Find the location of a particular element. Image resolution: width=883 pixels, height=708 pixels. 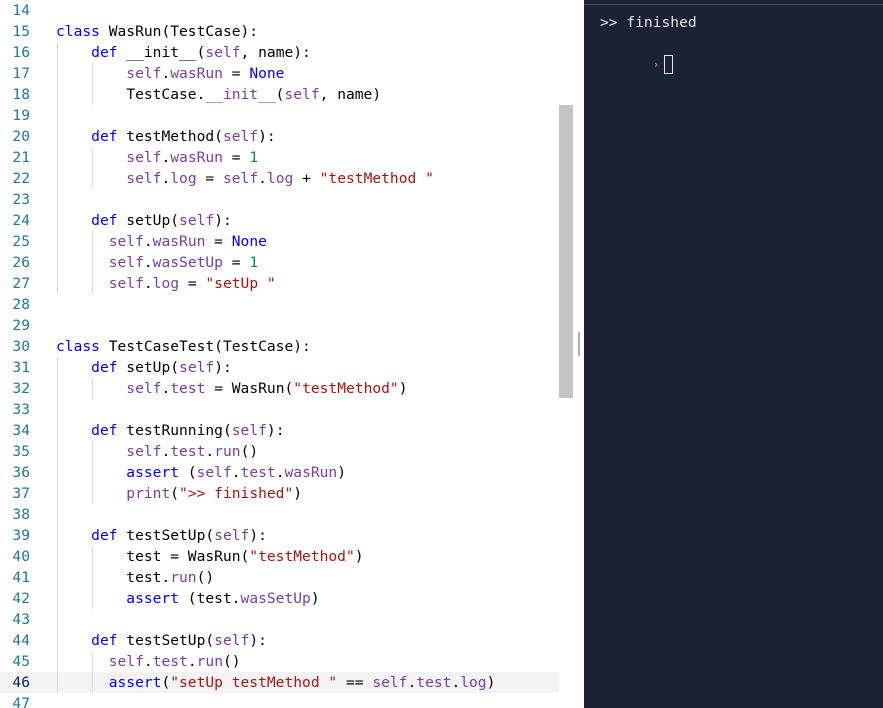

line-number: 20 is located at coordinates (21, 136).